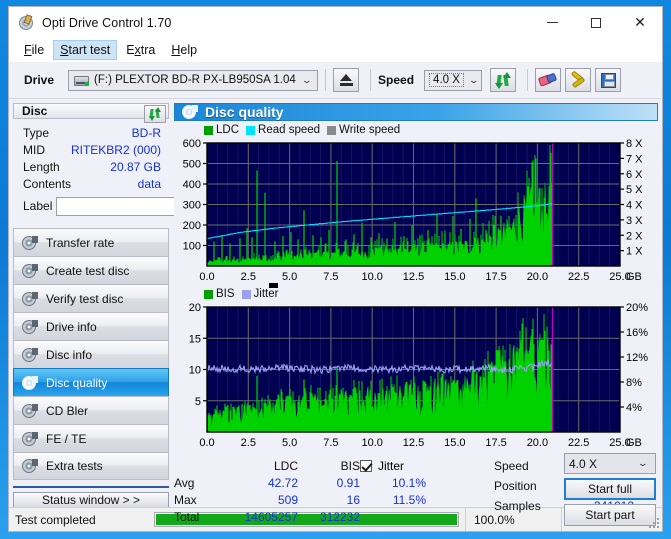 The image size is (671, 539). What do you see at coordinates (184, 482) in the screenshot?
I see `stats-row-label-avg: Avg` at bounding box center [184, 482].